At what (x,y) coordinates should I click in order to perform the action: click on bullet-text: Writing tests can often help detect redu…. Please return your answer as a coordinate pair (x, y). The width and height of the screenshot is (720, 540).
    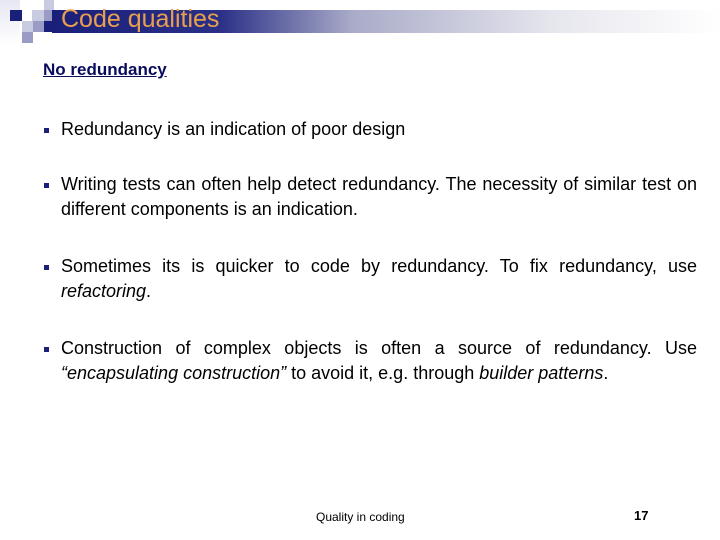
    Looking at the image, I should click on (379, 197).